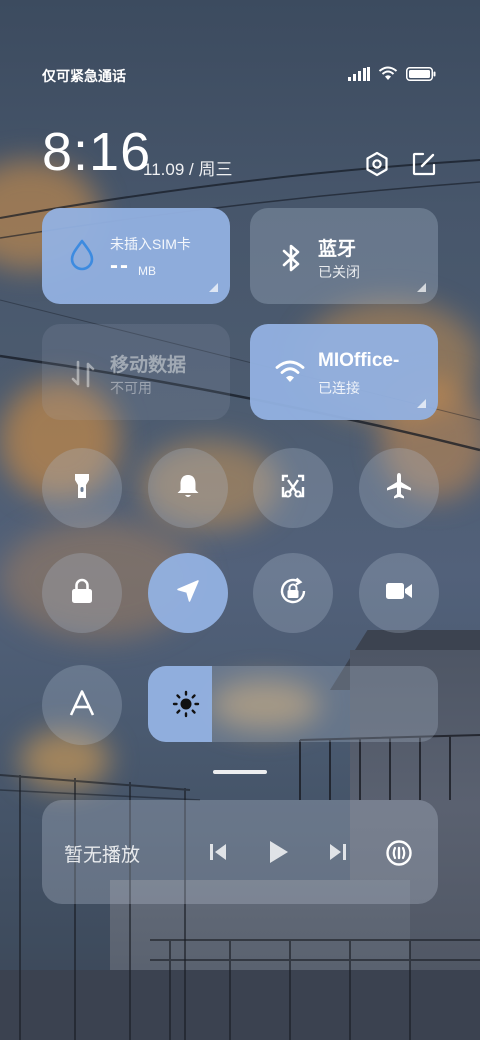  I want to click on media-player: 暂无播放, so click(240, 852).